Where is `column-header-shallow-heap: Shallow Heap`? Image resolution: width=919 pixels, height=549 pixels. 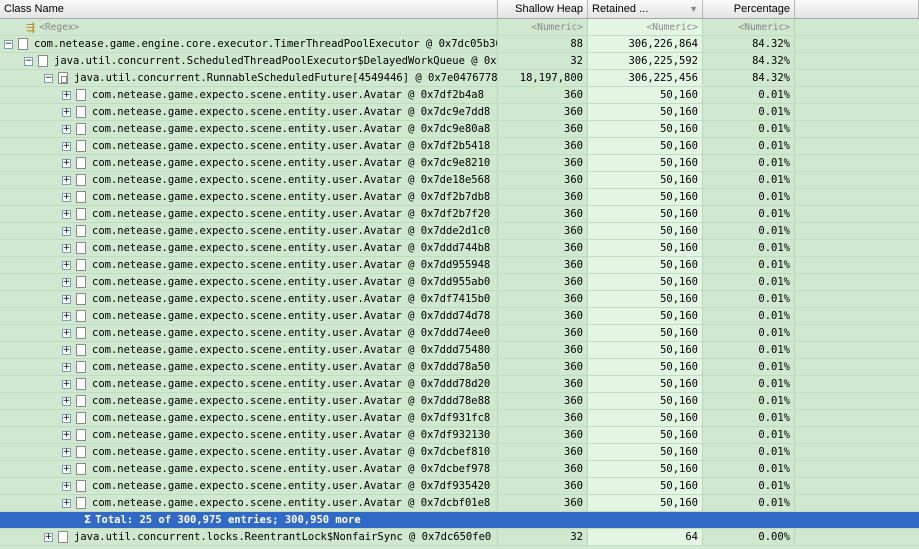
column-header-shallow-heap: Shallow Heap is located at coordinates (543, 9).